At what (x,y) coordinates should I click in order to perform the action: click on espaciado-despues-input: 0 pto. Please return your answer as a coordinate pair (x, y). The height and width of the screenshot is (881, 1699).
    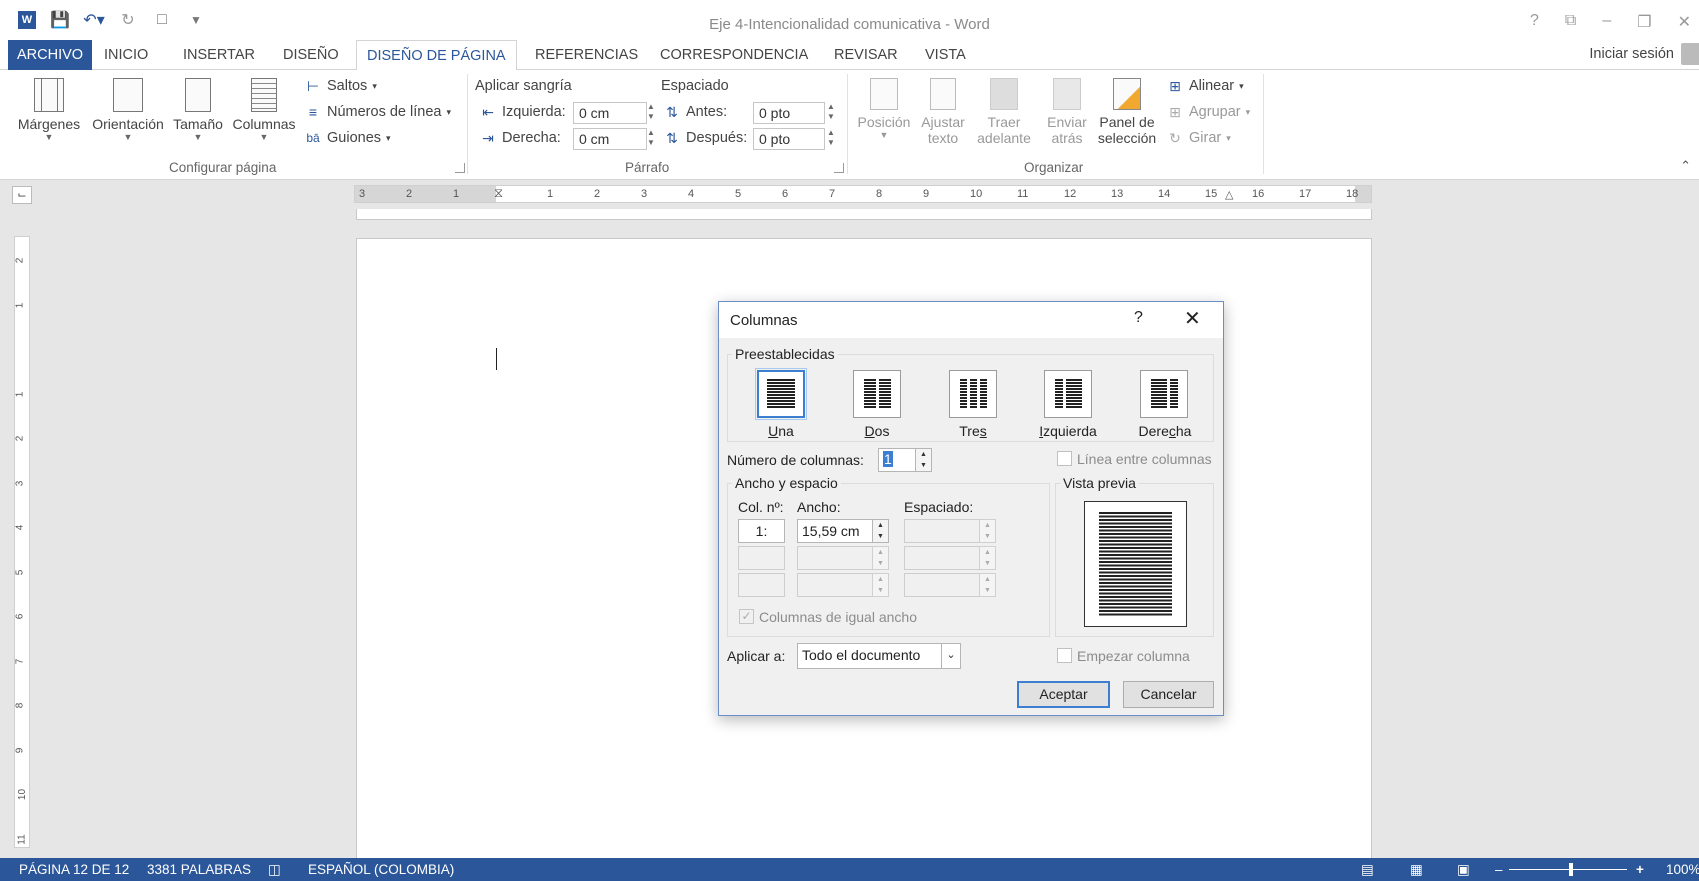
    Looking at the image, I should click on (789, 139).